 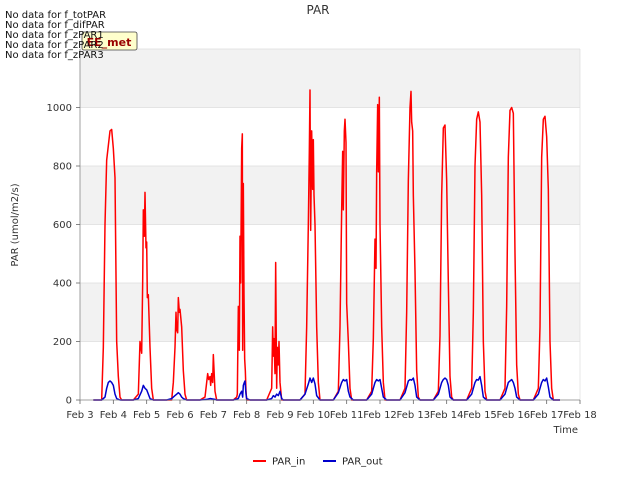 What do you see at coordinates (514, 415) in the screenshot?
I see `x-tick-label: Feb 16` at bounding box center [514, 415].